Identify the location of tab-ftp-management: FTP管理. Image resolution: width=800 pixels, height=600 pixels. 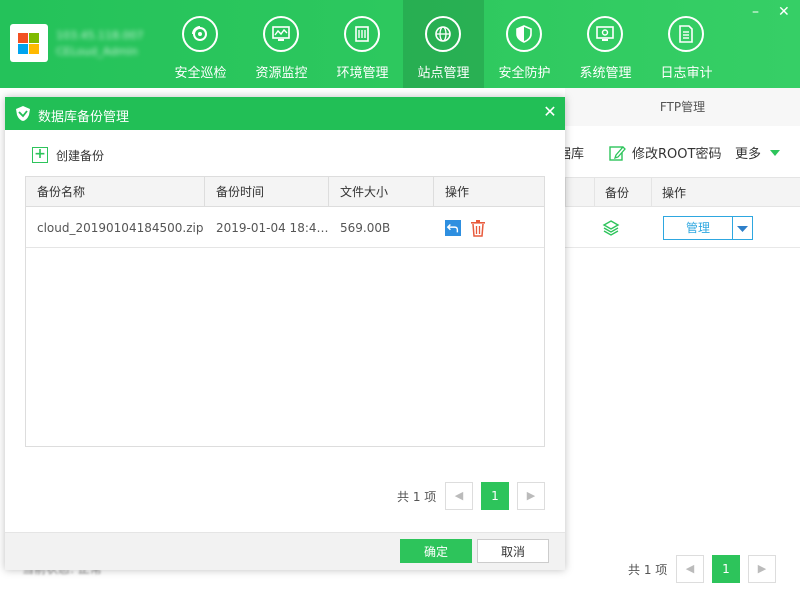
(682, 107).